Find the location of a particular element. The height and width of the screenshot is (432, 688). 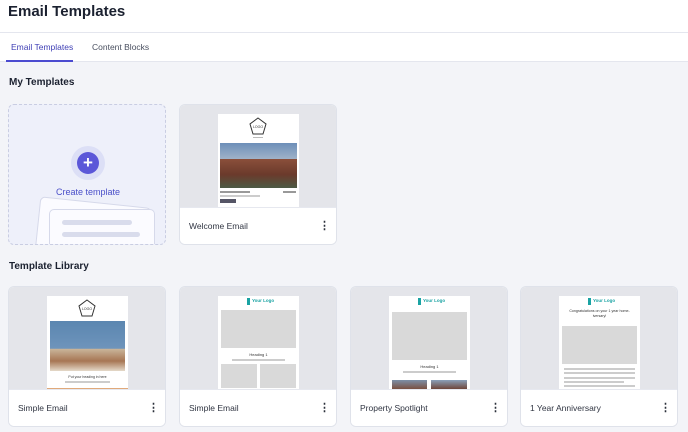

tab-email-templates: Email Templates is located at coordinates (42, 47).